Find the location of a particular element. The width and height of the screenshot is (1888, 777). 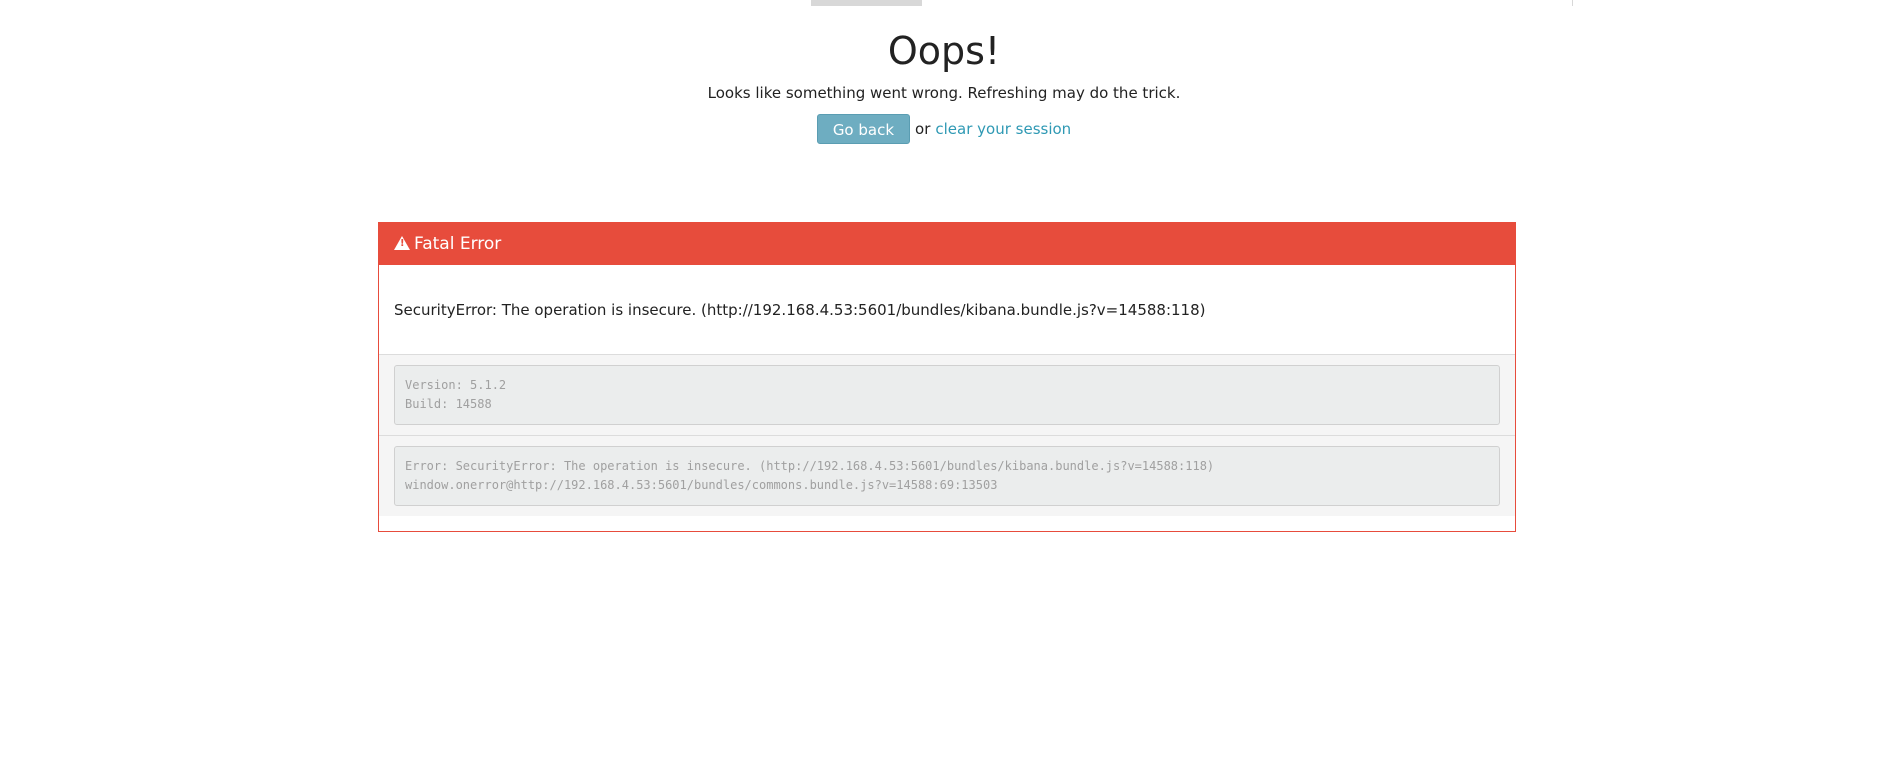

go-back-button: Go back is located at coordinates (863, 129).